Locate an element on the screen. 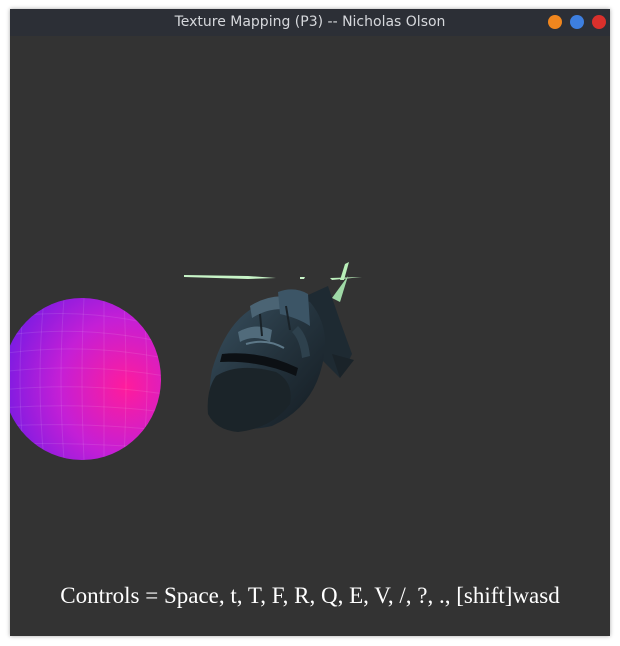 Image resolution: width=620 pixels, height=646 pixels. window-title: Texture Mapping (P3) -- Nicholas Olson is located at coordinates (310, 22).